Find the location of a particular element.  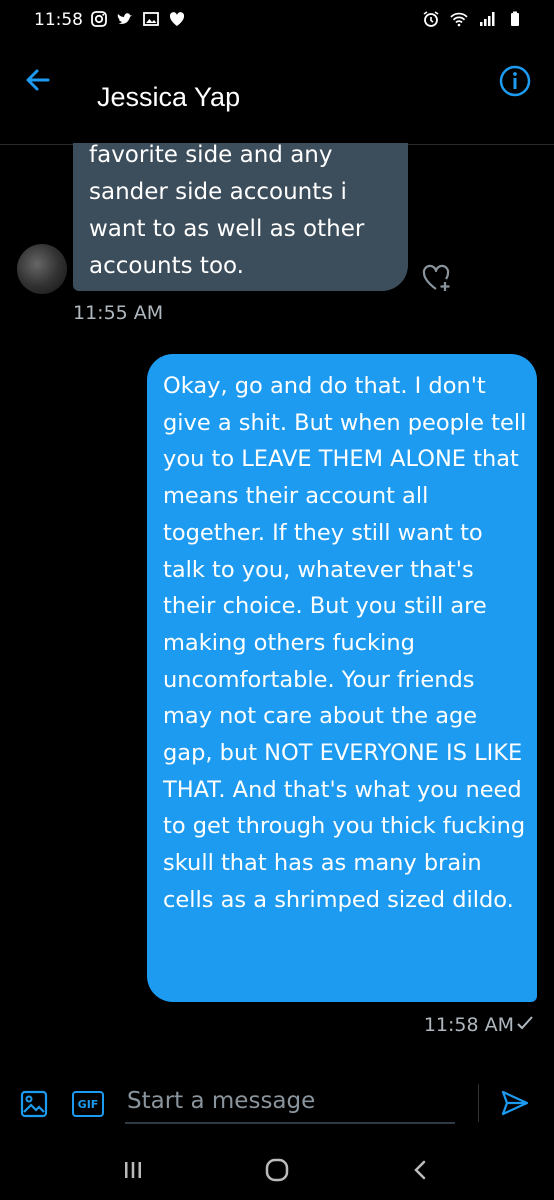

heart-icon is located at coordinates (177, 19).